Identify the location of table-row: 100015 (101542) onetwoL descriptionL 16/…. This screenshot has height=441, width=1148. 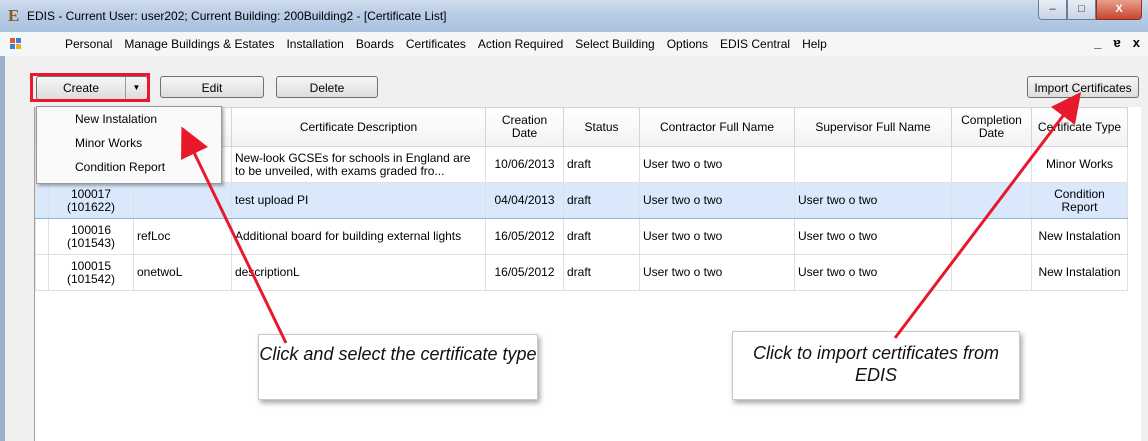
(581, 272).